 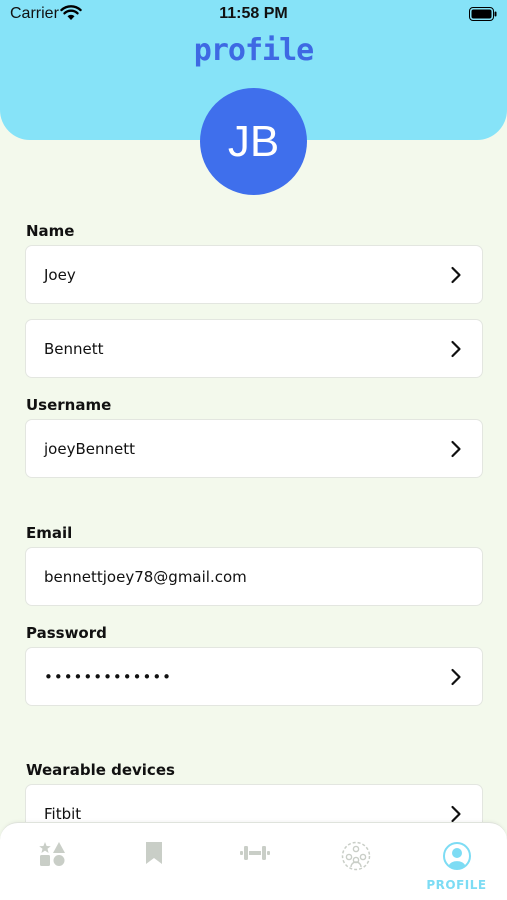 I want to click on bookmark-icon, so click(x=153, y=853).